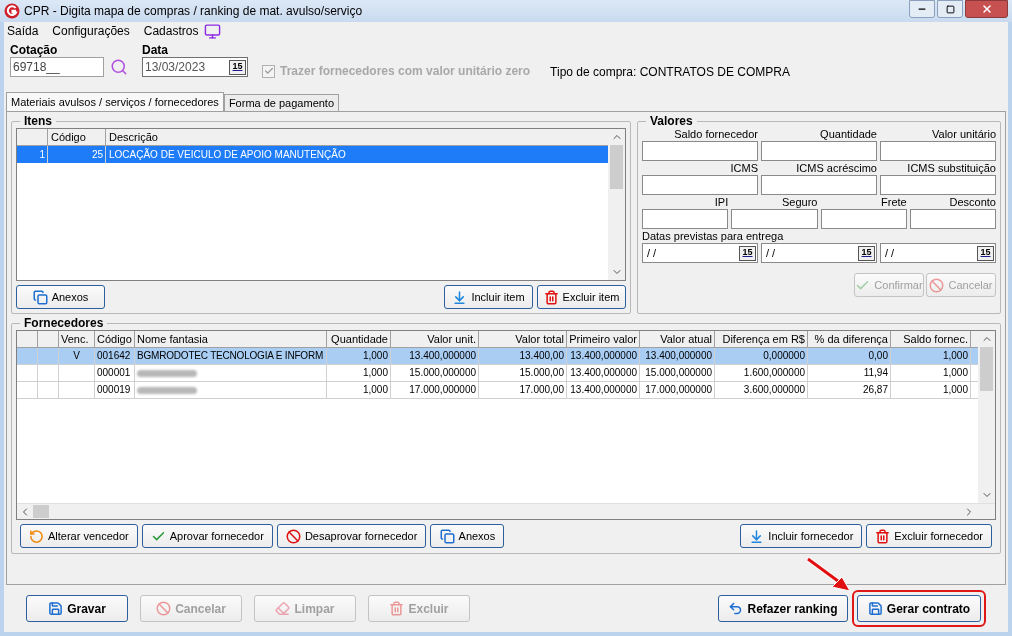 Image resolution: width=1012 pixels, height=636 pixels. I want to click on group-title: Itens, so click(38, 121).